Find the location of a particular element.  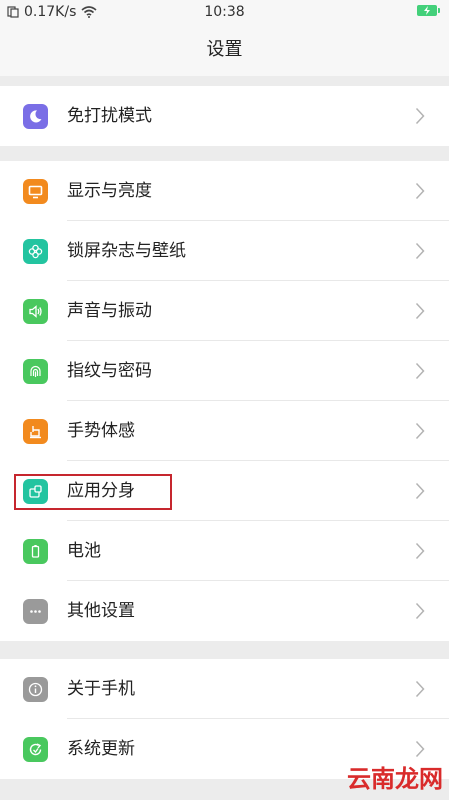

battery-status-icon is located at coordinates (428, 10).